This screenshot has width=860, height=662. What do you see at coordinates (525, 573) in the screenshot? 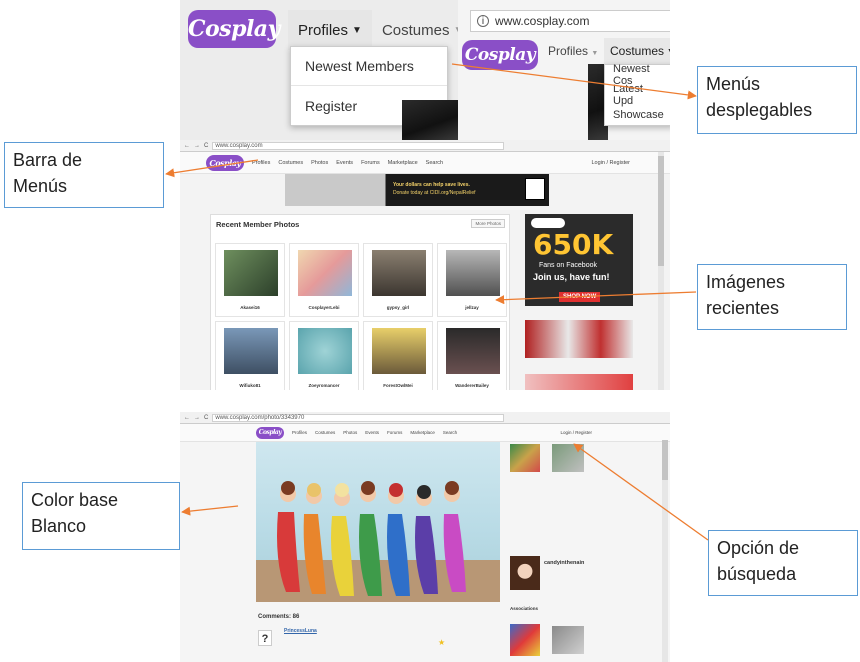
I see `profile-avatar` at bounding box center [525, 573].